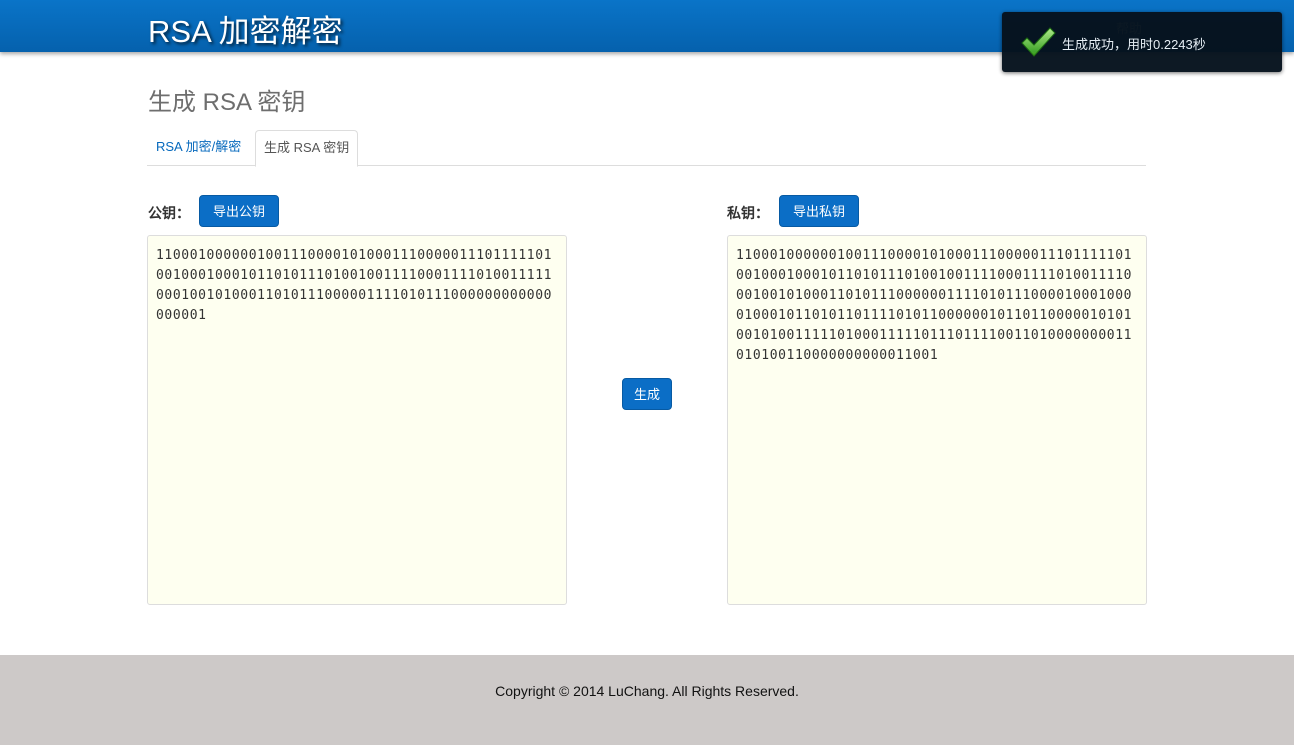 This screenshot has width=1294, height=745. I want to click on page-title: 生成 RSA 密钥, so click(227, 102).